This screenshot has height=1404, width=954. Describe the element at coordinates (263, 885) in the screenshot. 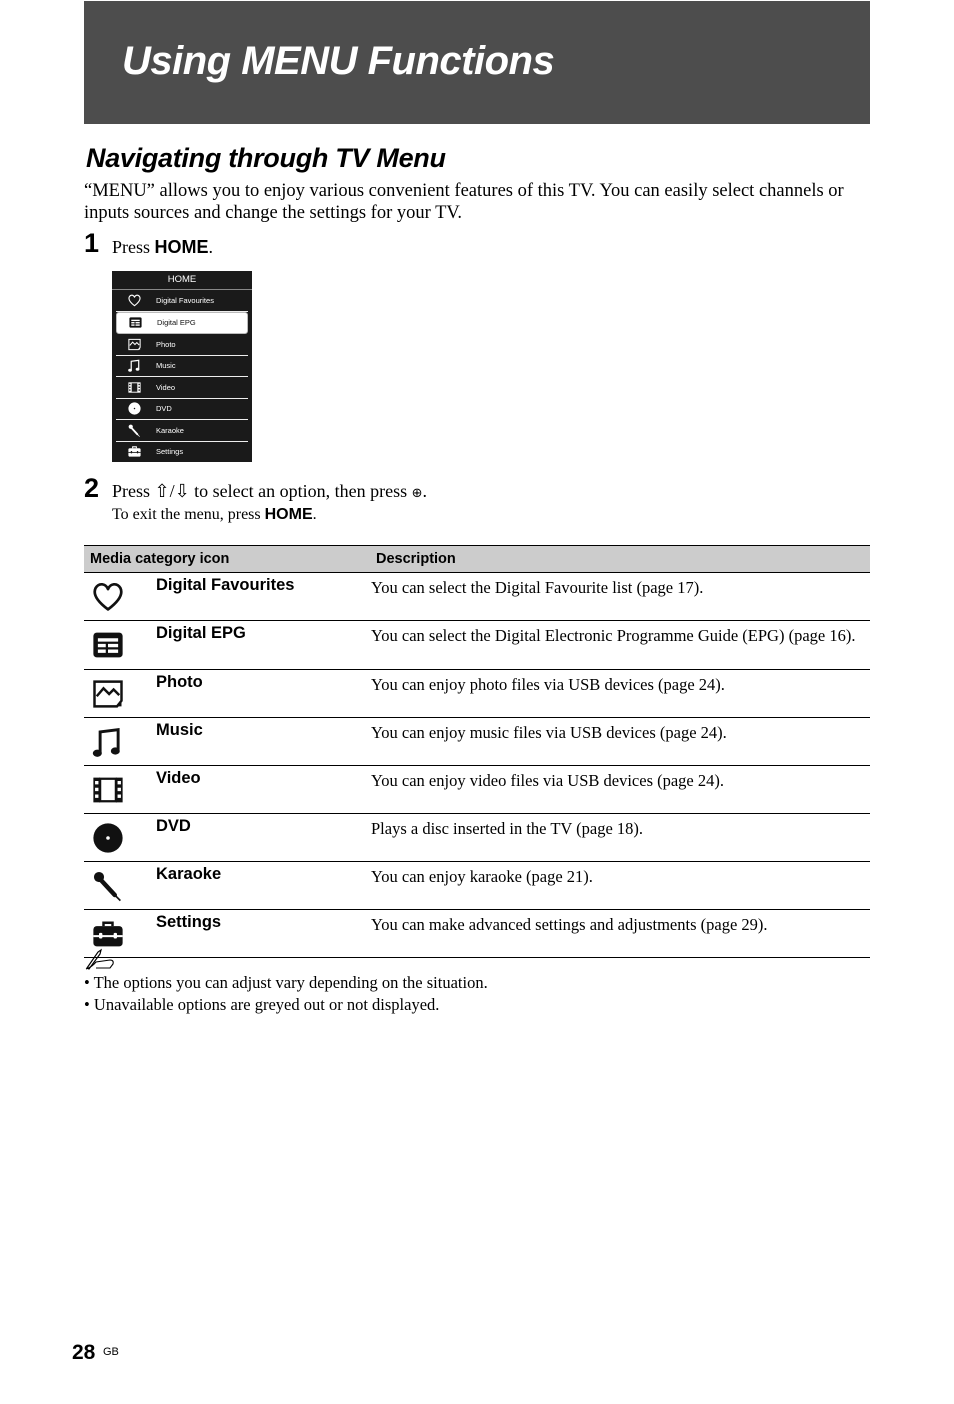

I see `media-name: Karaoke` at that location.